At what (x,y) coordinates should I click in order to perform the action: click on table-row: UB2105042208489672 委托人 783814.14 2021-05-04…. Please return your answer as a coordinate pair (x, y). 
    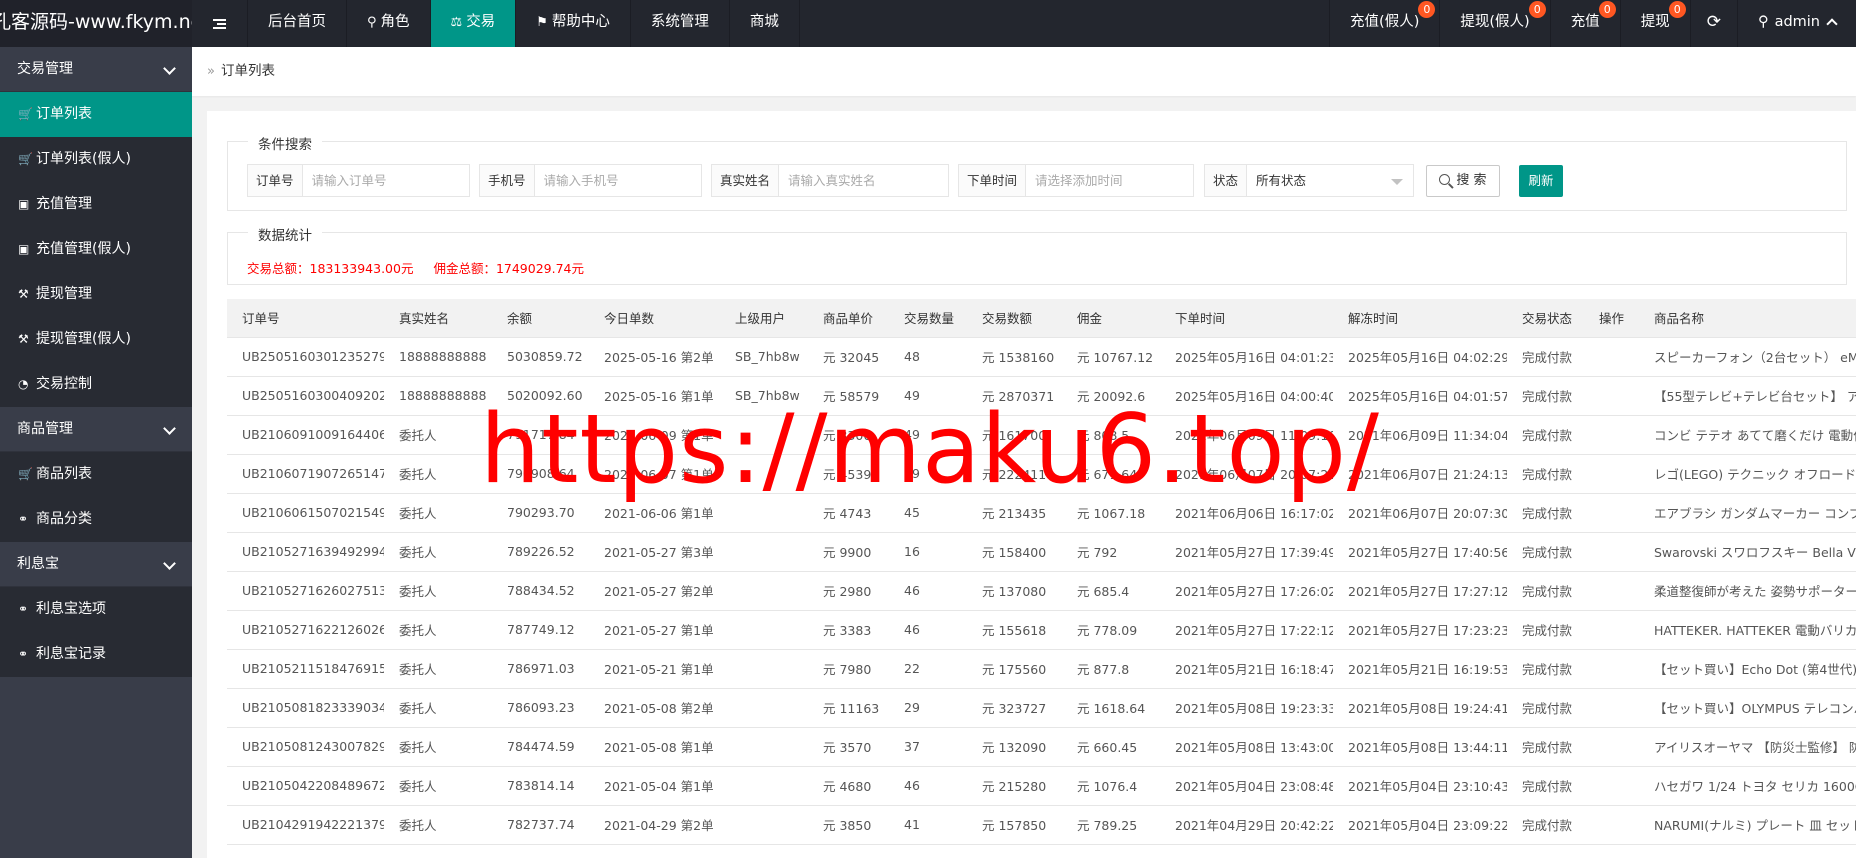
    Looking at the image, I should click on (1041, 786).